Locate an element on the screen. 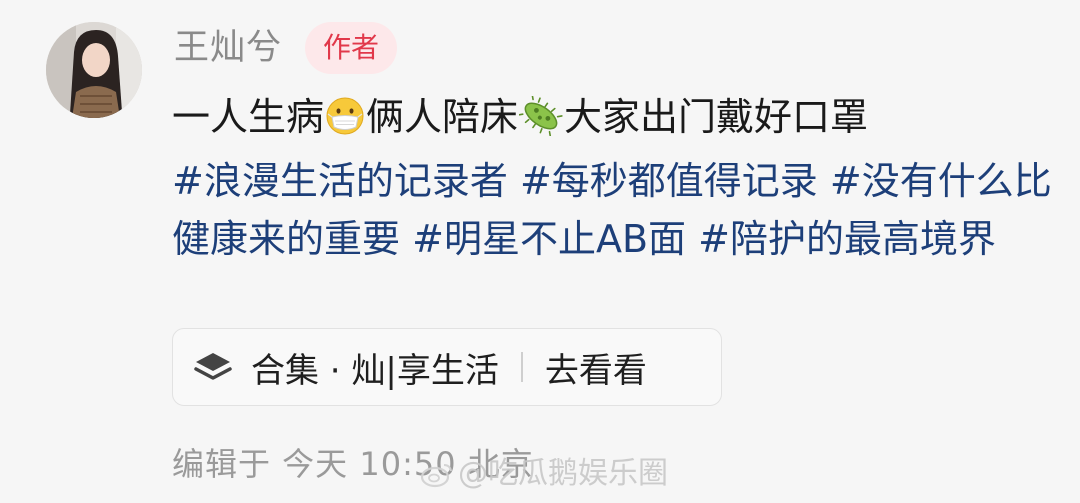 This screenshot has width=1080, height=503. watermark: @吃瓜鹅娱乐圈 is located at coordinates (544, 474).